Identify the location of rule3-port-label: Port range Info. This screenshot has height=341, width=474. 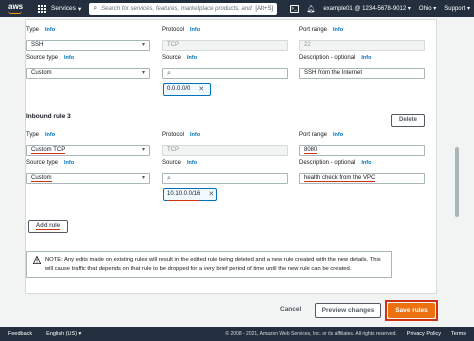
(321, 135).